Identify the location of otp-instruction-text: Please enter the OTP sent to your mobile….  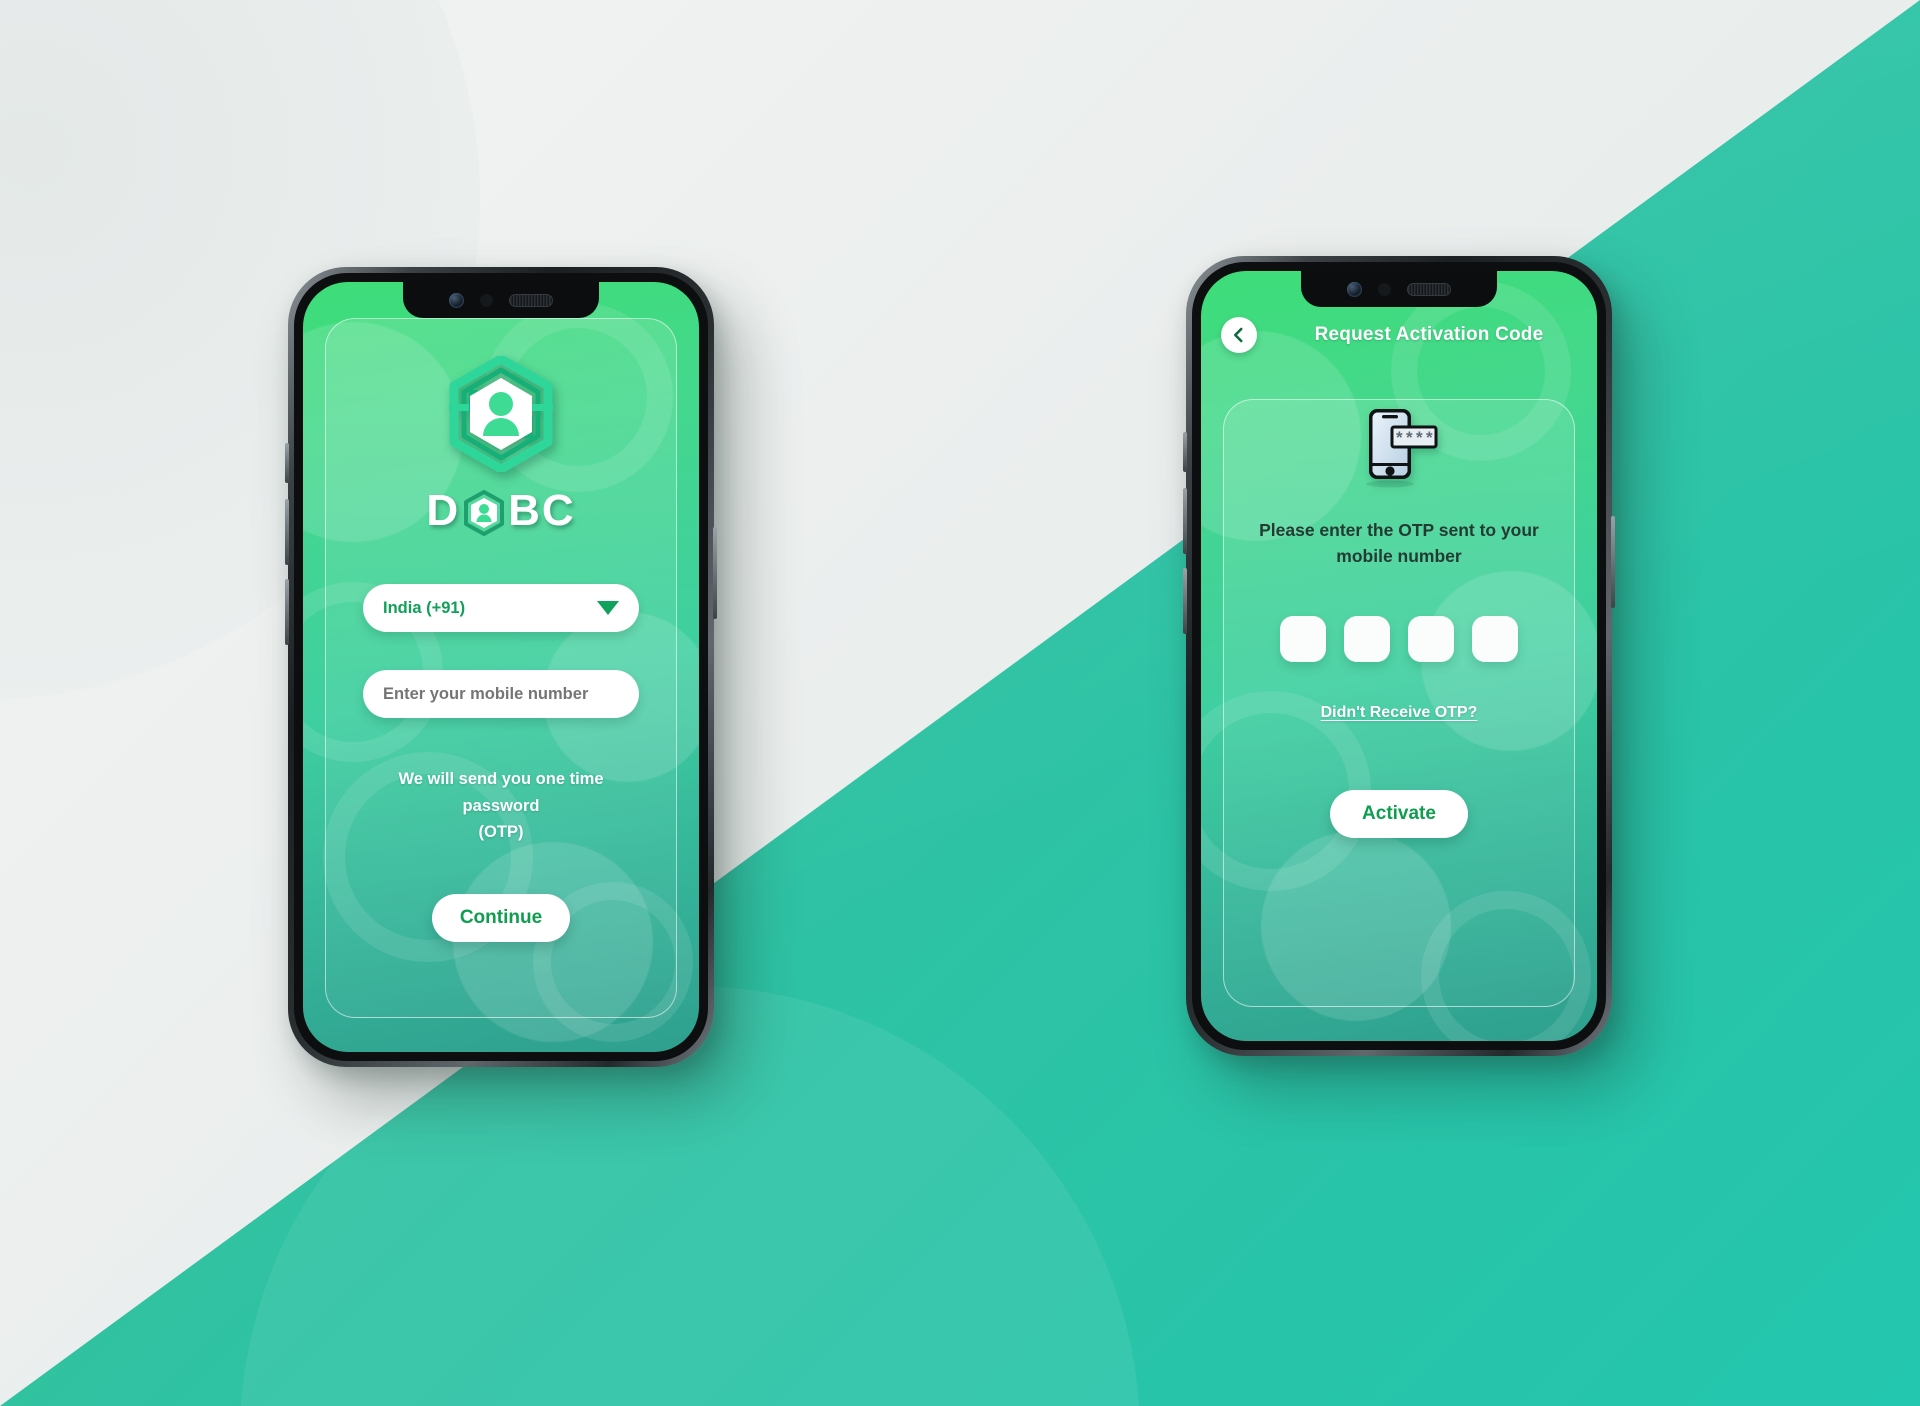
(1399, 543).